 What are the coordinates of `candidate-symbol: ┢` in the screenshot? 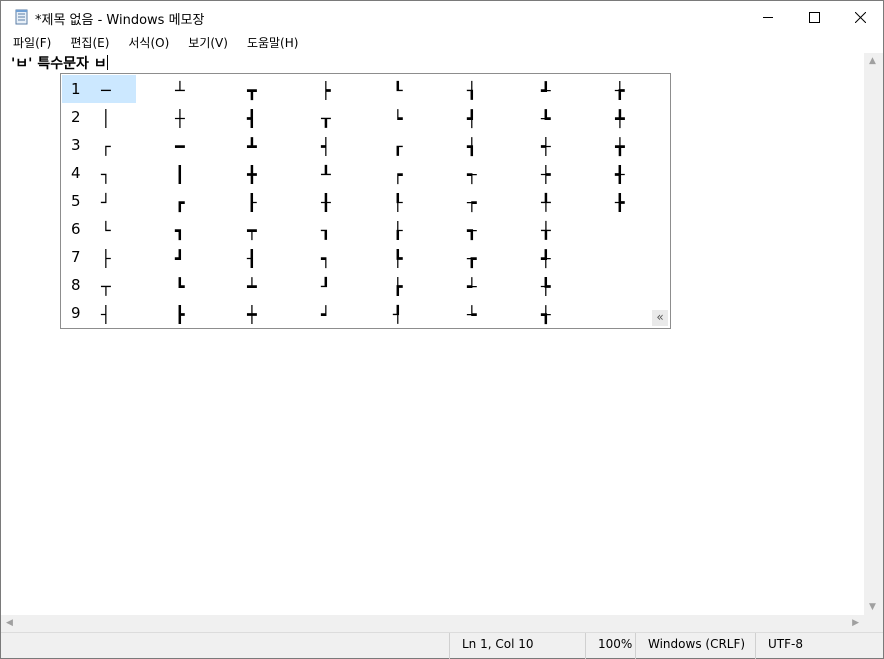 It's located at (398, 286).